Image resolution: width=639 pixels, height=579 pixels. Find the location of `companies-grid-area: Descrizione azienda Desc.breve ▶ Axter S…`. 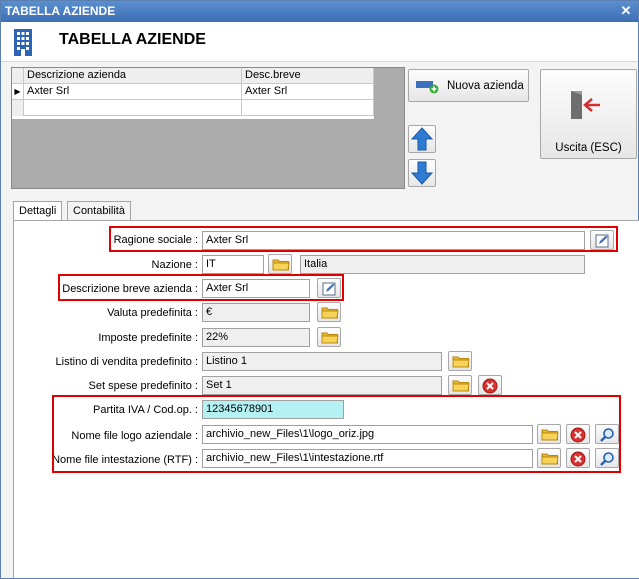

companies-grid-area: Descrizione azienda Desc.breve ▶ Axter S… is located at coordinates (208, 128).